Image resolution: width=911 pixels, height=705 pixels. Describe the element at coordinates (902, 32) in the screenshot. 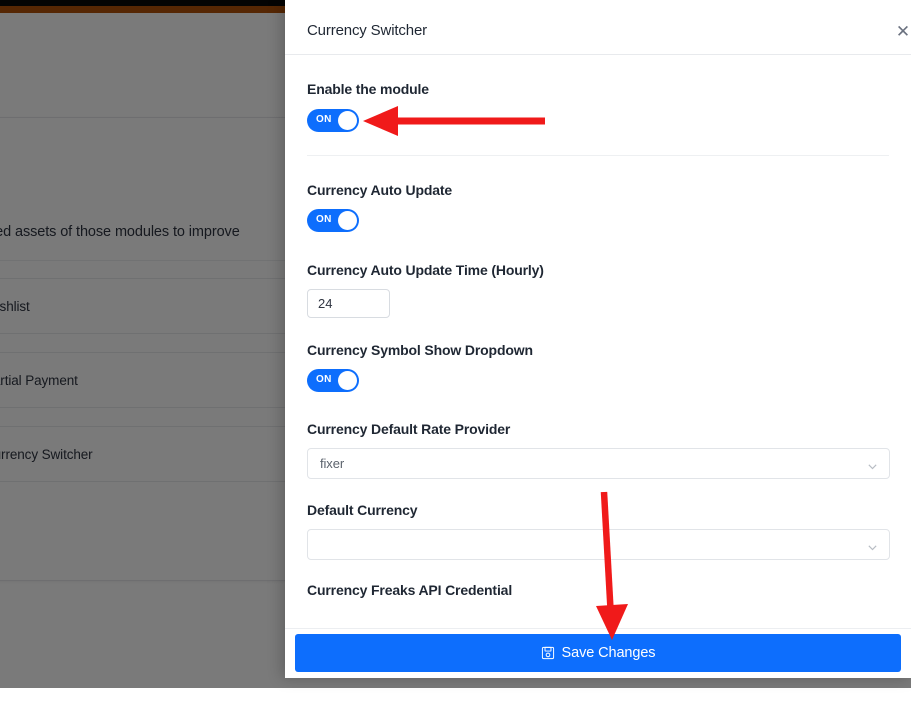

I see `close-icon: ✕` at that location.